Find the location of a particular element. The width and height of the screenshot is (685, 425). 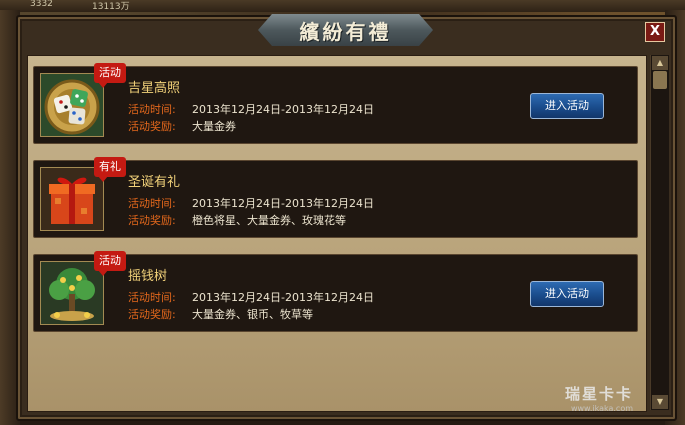

list-scrollbar: ▲ ▼ is located at coordinates (659, 232).